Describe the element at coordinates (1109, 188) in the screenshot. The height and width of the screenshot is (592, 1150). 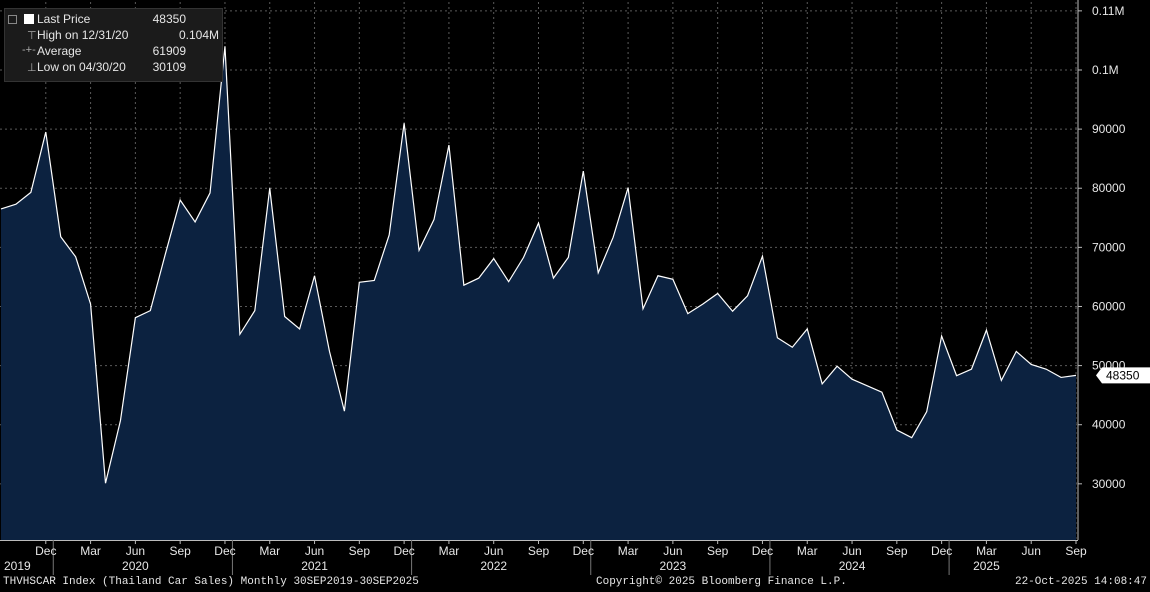
I see `y-tick-label: 80000` at that location.